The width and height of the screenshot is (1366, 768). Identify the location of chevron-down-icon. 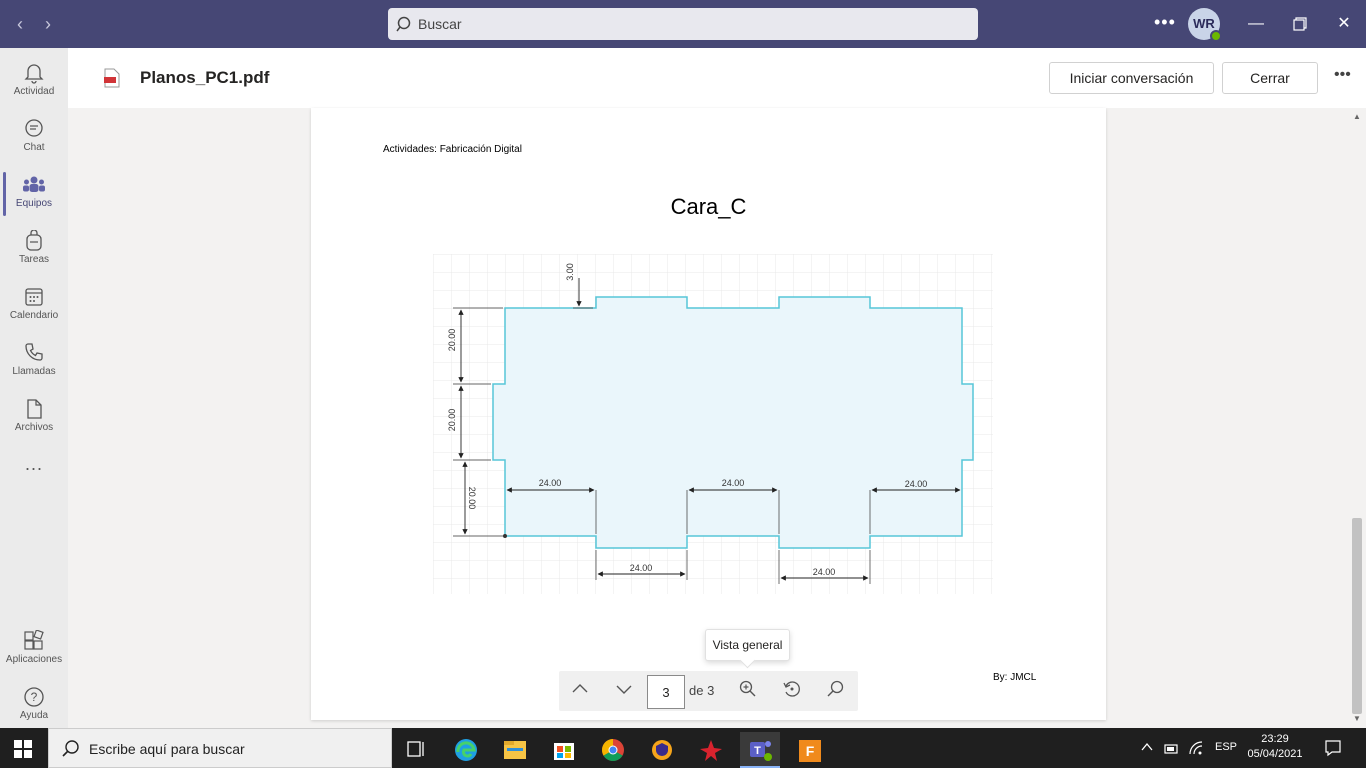
(624, 689).